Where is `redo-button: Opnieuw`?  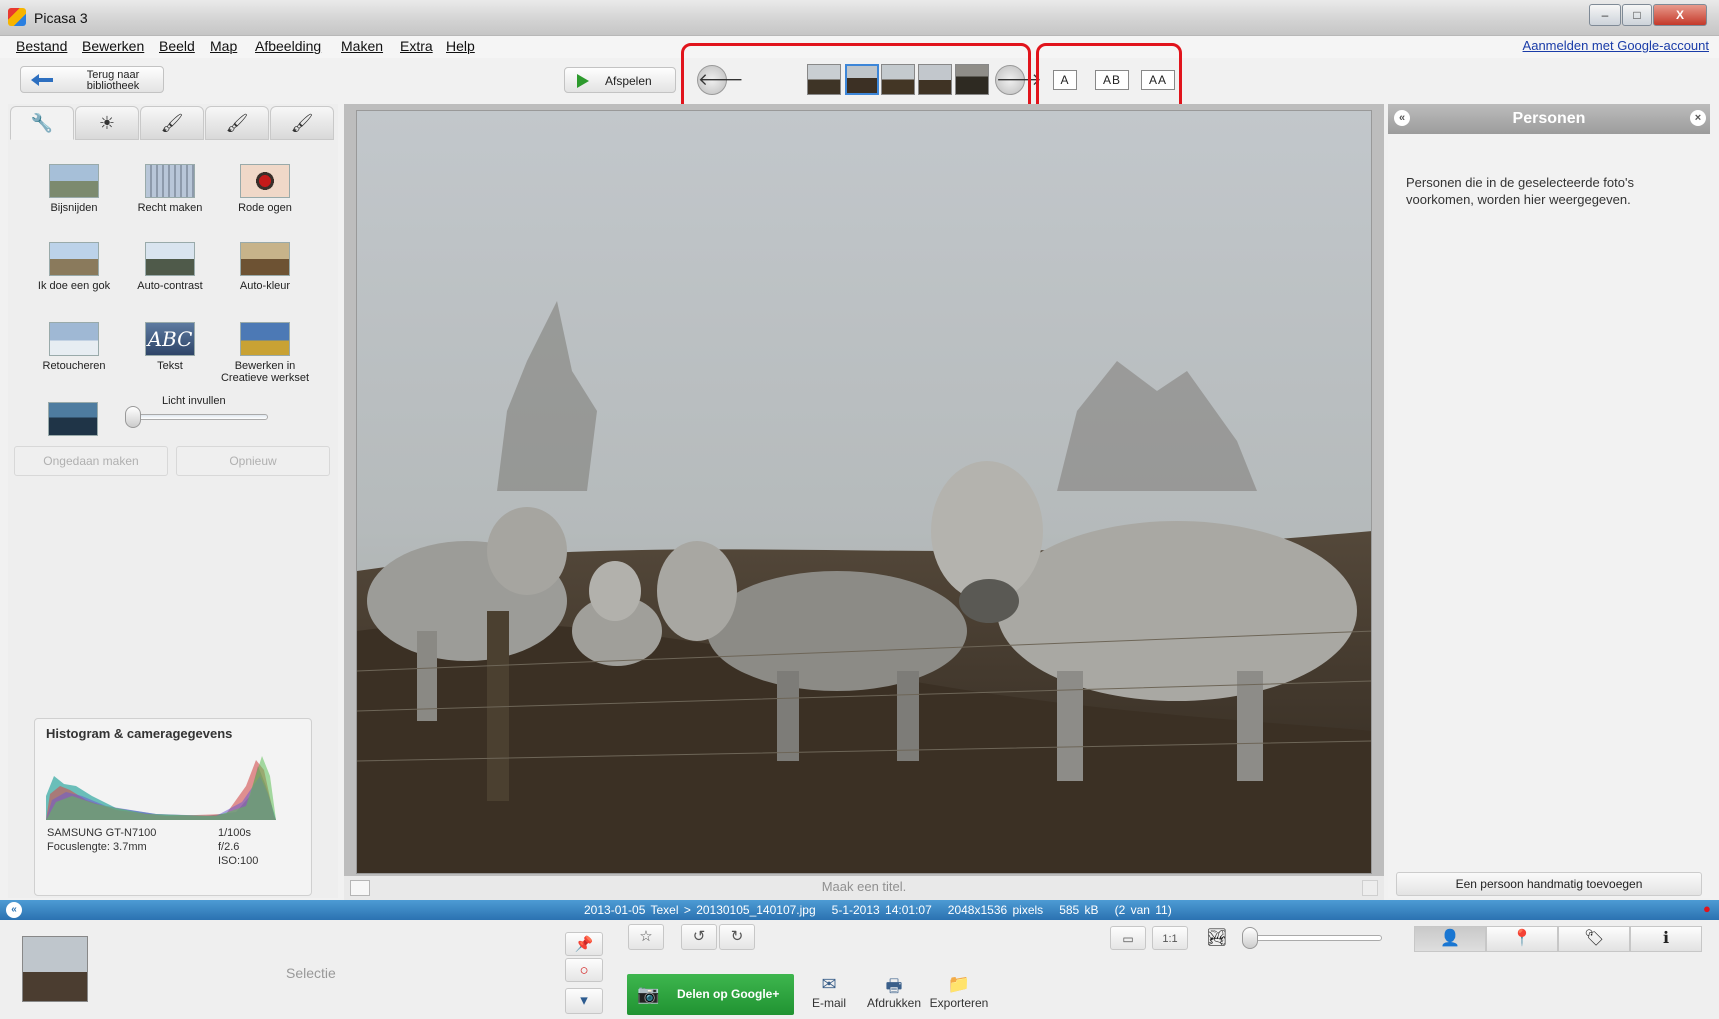
redo-button: Opnieuw is located at coordinates (253, 461).